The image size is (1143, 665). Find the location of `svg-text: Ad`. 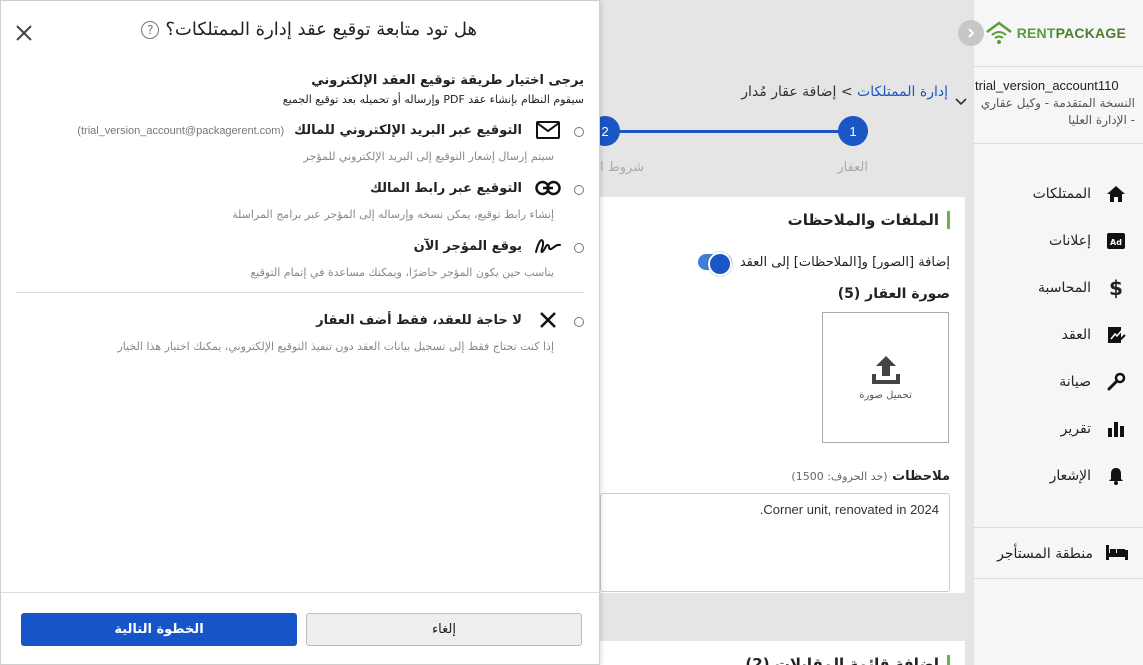

svg-text: Ad is located at coordinates (1116, 242).